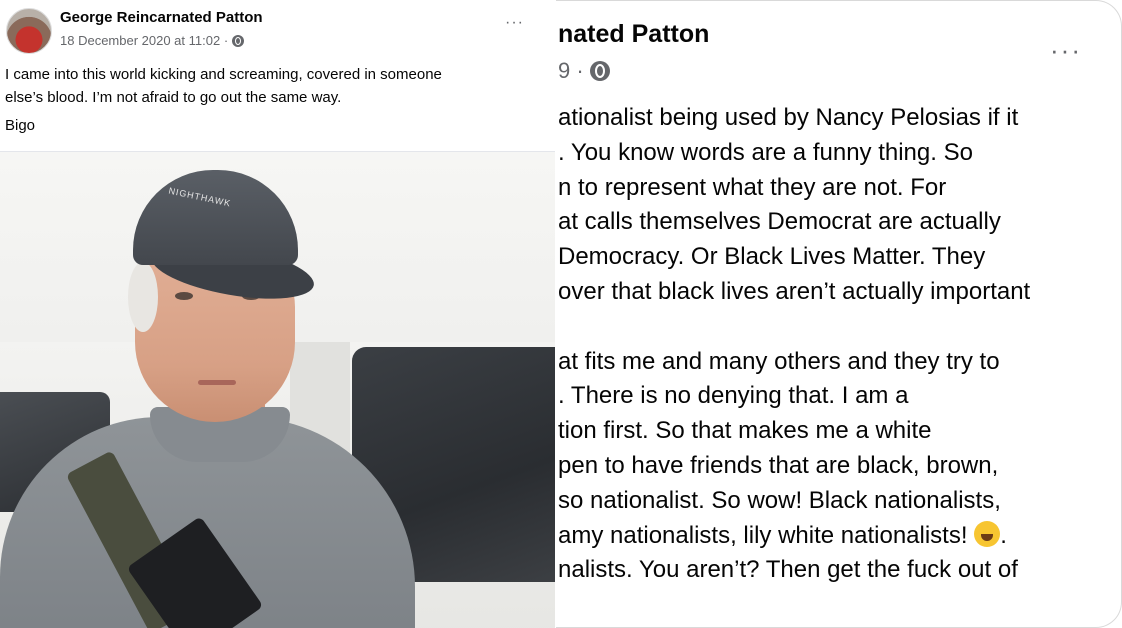  Describe the element at coordinates (838, 327) in the screenshot. I see `text-line-blank` at that location.